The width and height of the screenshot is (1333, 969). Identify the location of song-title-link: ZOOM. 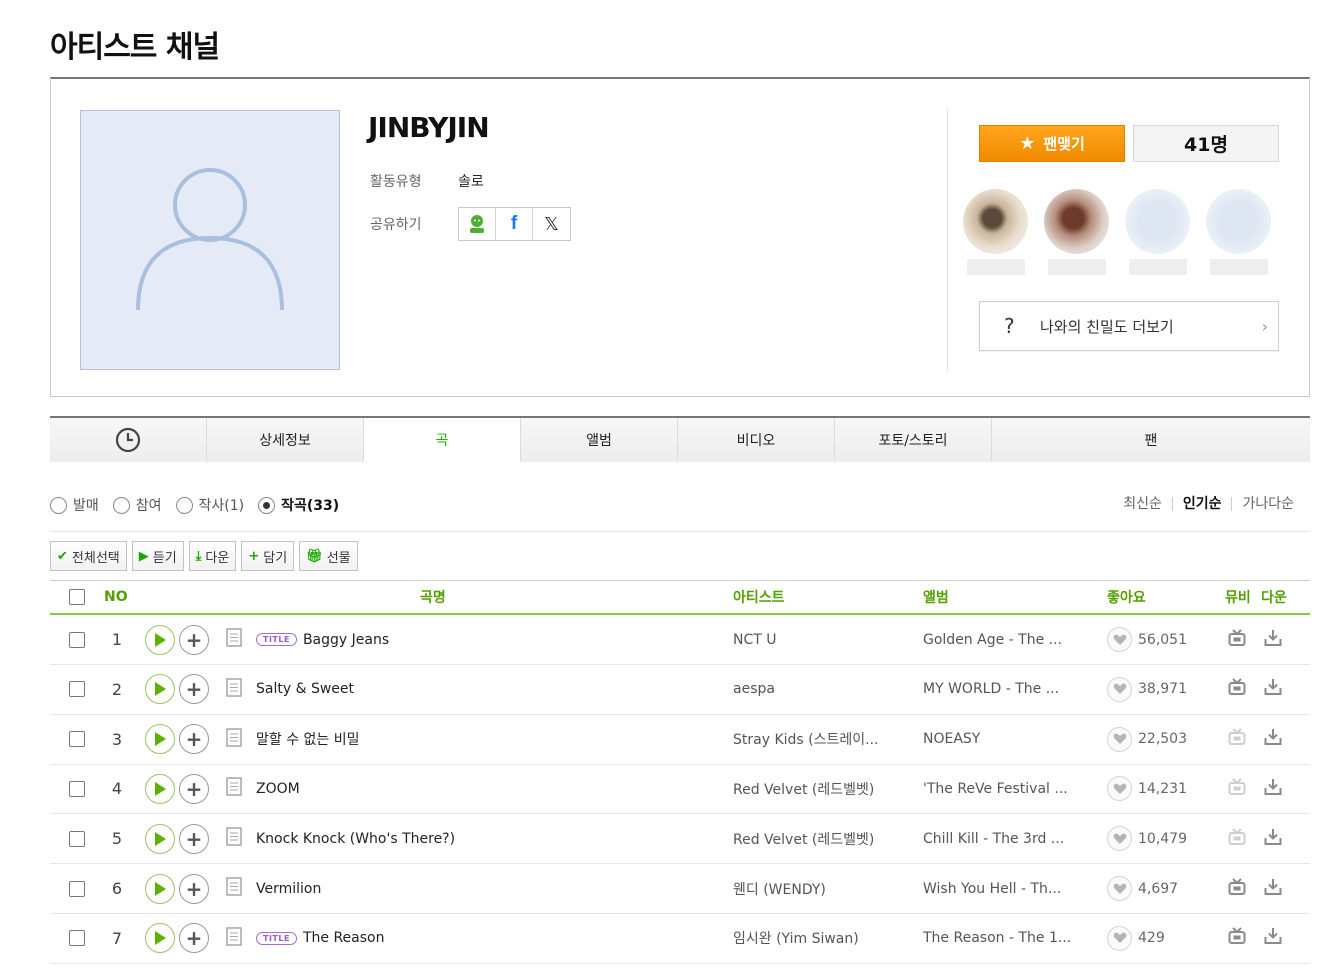
(278, 789).